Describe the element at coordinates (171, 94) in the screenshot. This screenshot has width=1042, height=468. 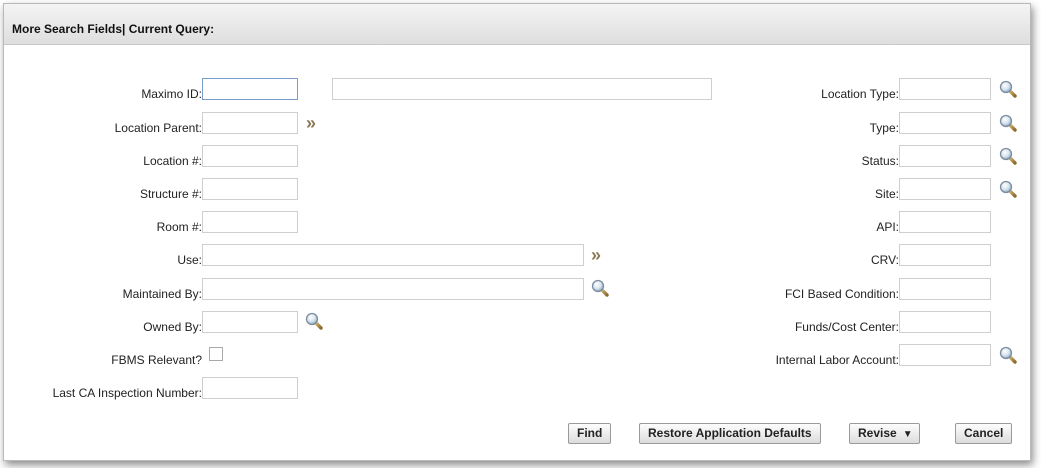
I see `maximo-id-label: Maximo ID:` at that location.